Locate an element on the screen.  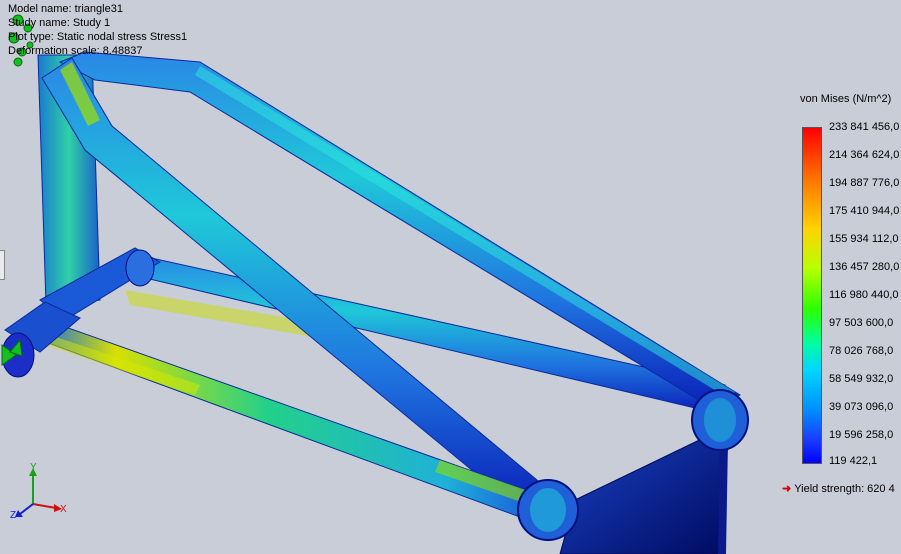
legend-tick: 194 887 776,0 is located at coordinates (864, 183).